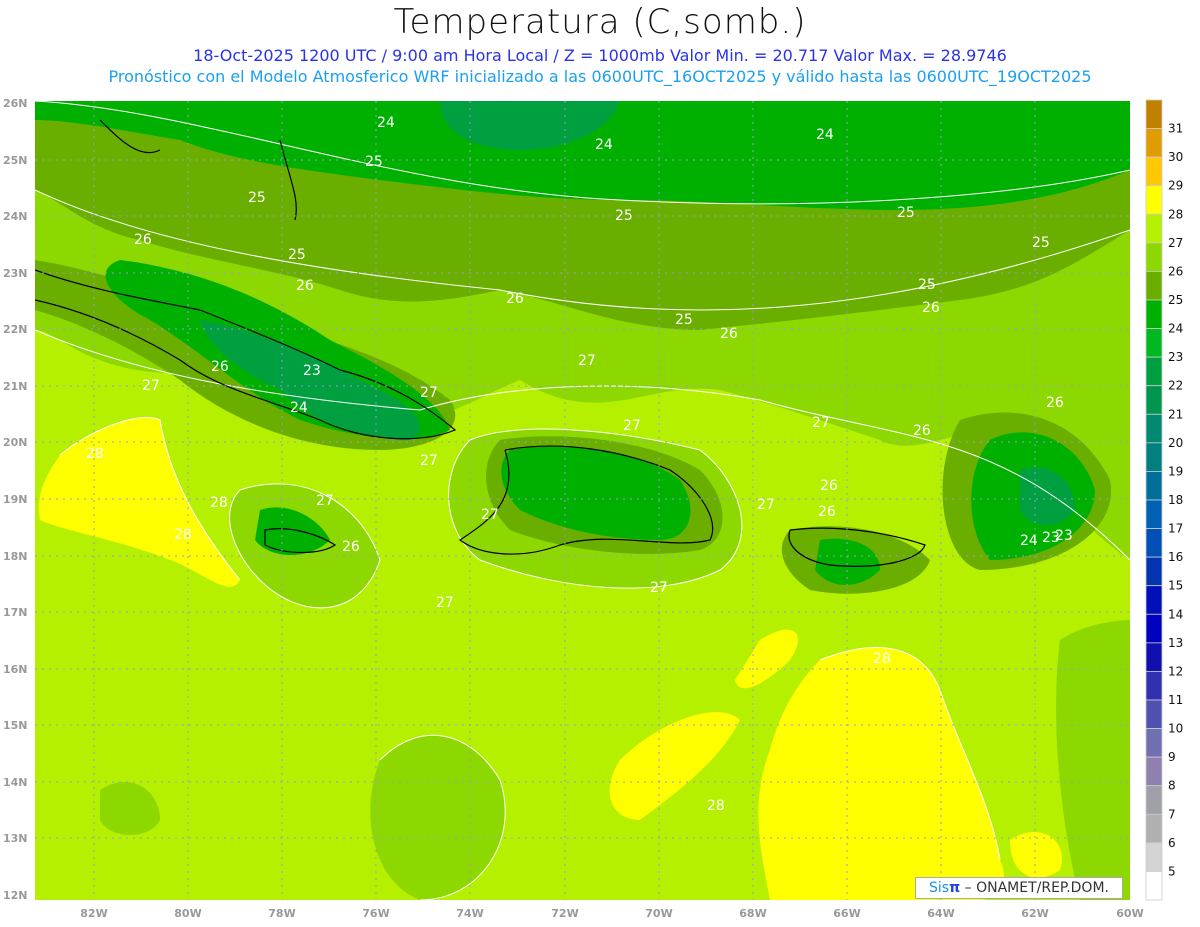 The height and width of the screenshot is (927, 1200). Describe the element at coordinates (15, 838) in the screenshot. I see `lat-label: 13N` at that location.